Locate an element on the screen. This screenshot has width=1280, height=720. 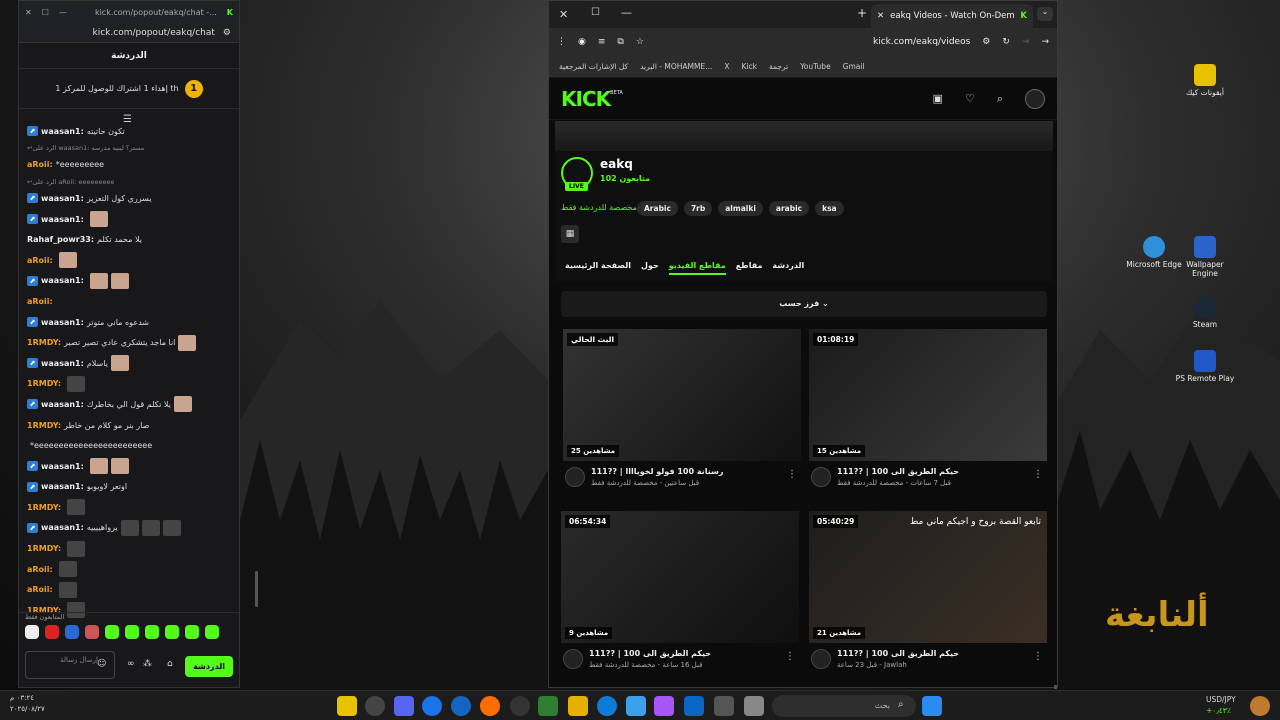
search-icon: ⌕ is located at coordinates (1000, 99).